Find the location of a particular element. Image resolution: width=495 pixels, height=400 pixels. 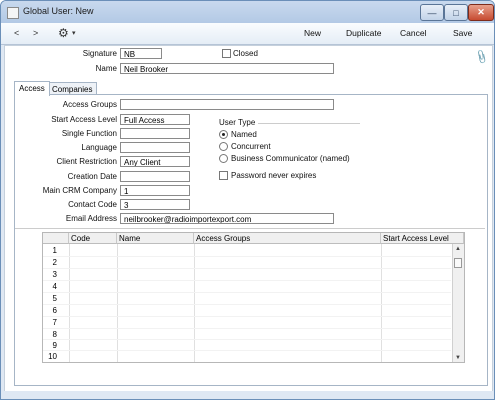

cancel-button: Cancel is located at coordinates (413, 33).